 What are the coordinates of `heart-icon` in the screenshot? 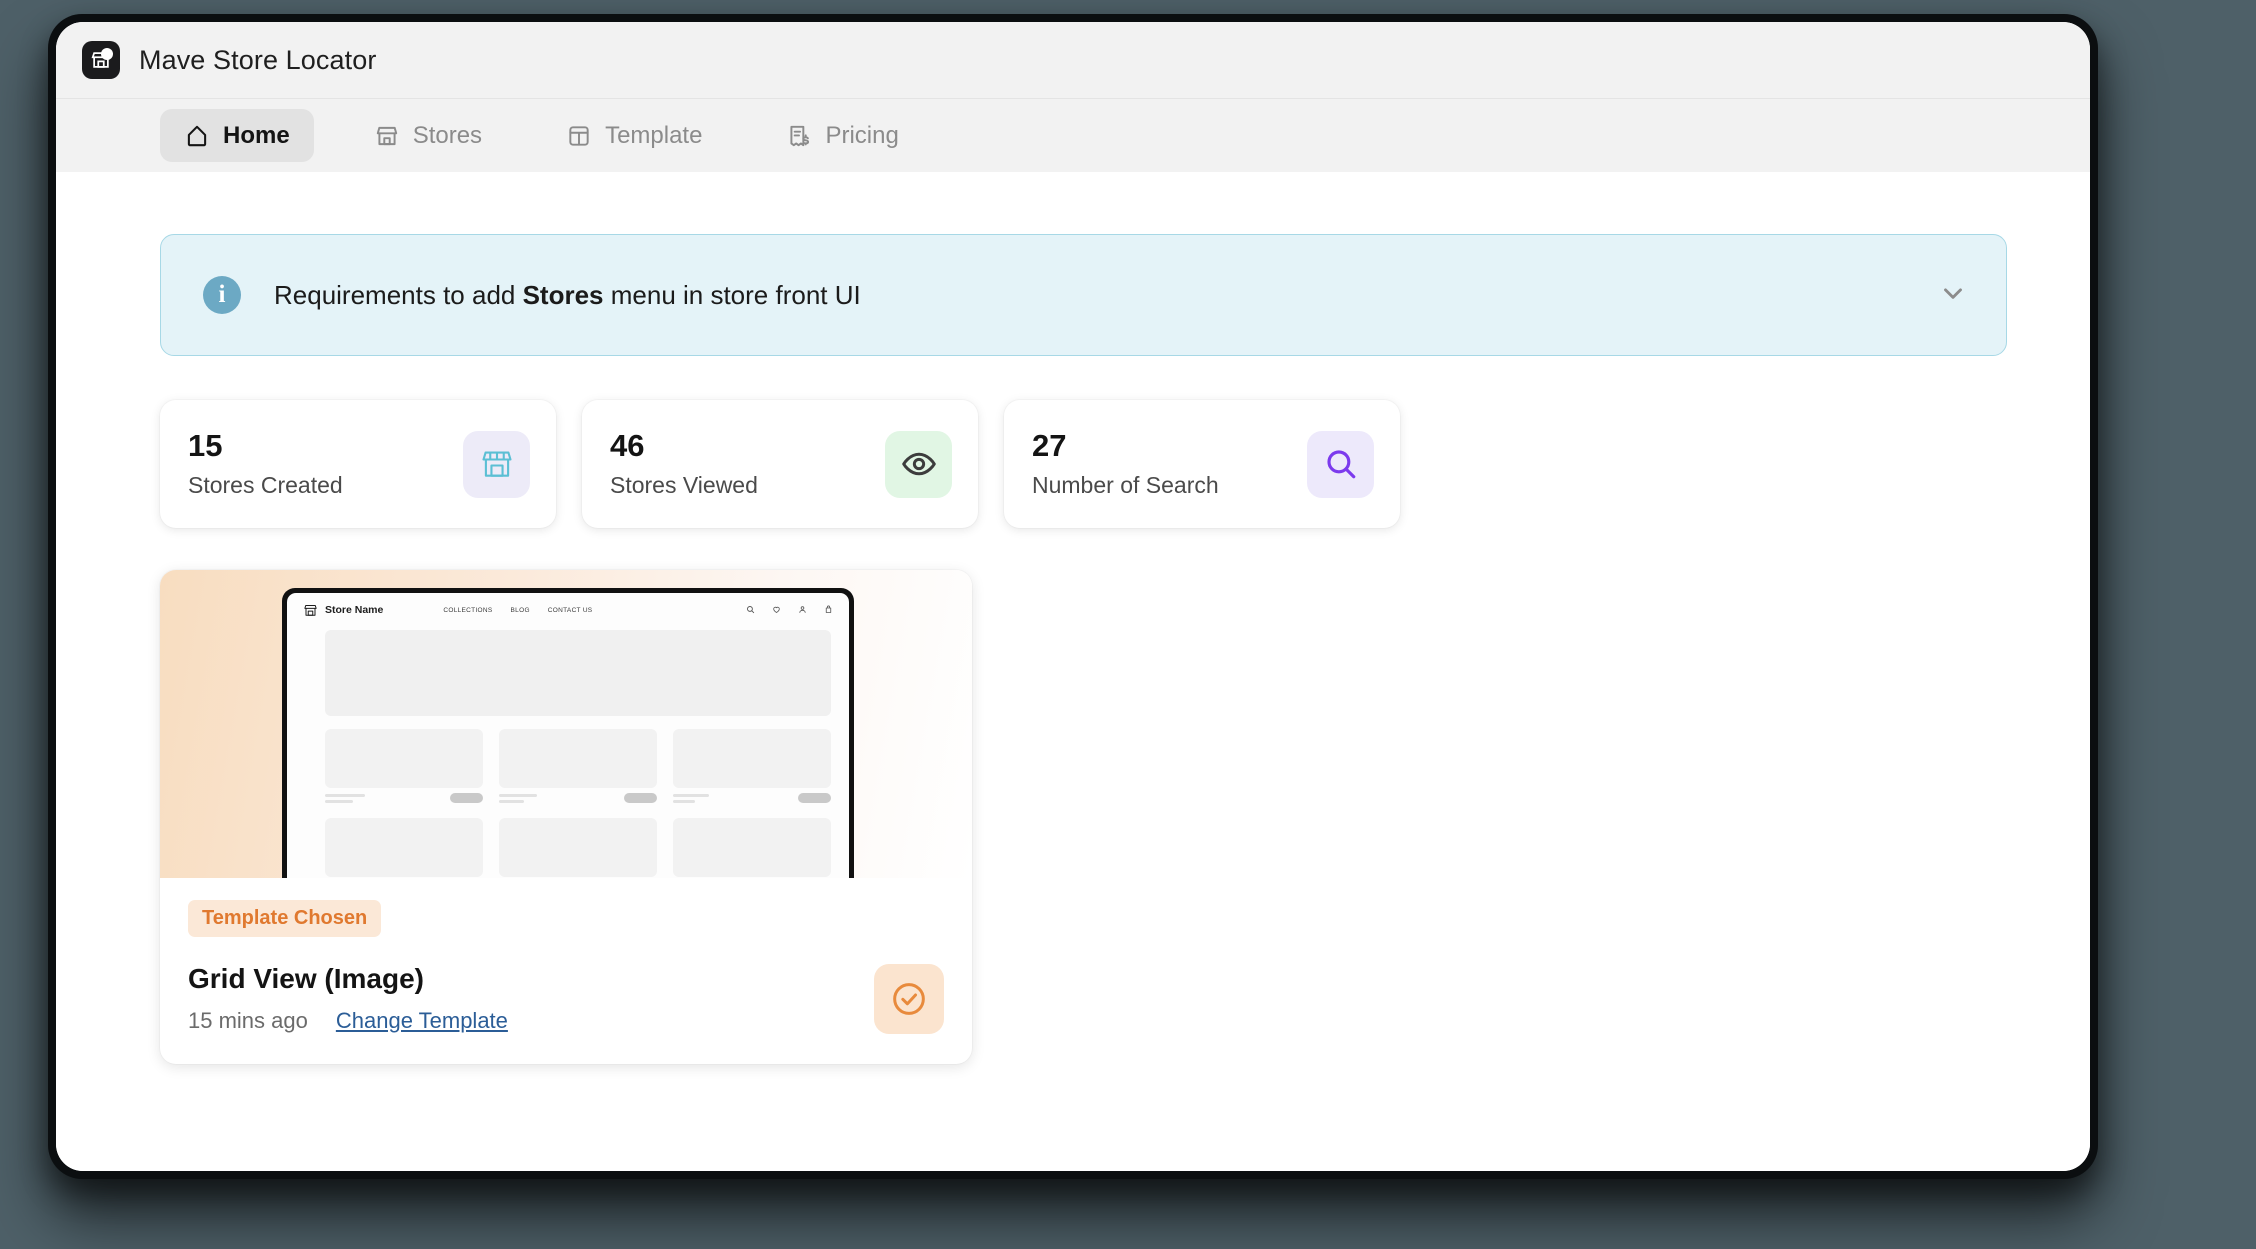 It's located at (776, 610).